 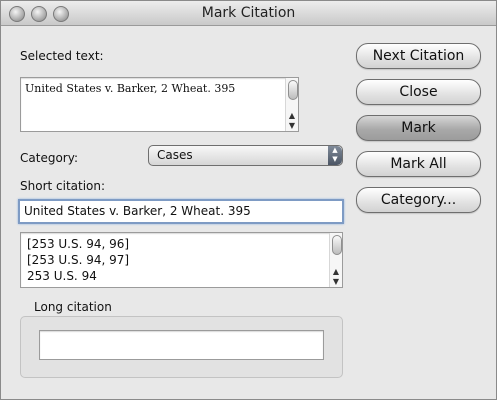 I want to click on stepper-up-icon: ▲, so click(x=335, y=150).